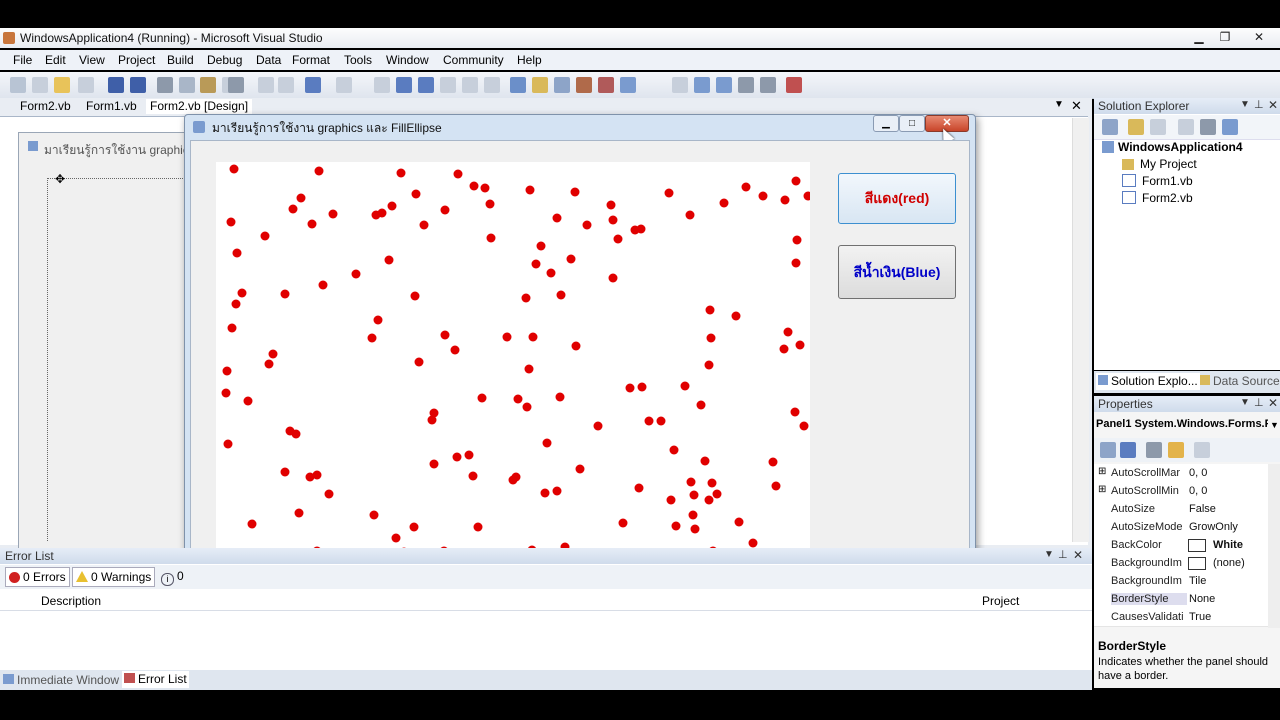 This screenshot has width=1280, height=720. Describe the element at coordinates (1187, 509) in the screenshot. I see `property-row: AutoSize False` at that location.